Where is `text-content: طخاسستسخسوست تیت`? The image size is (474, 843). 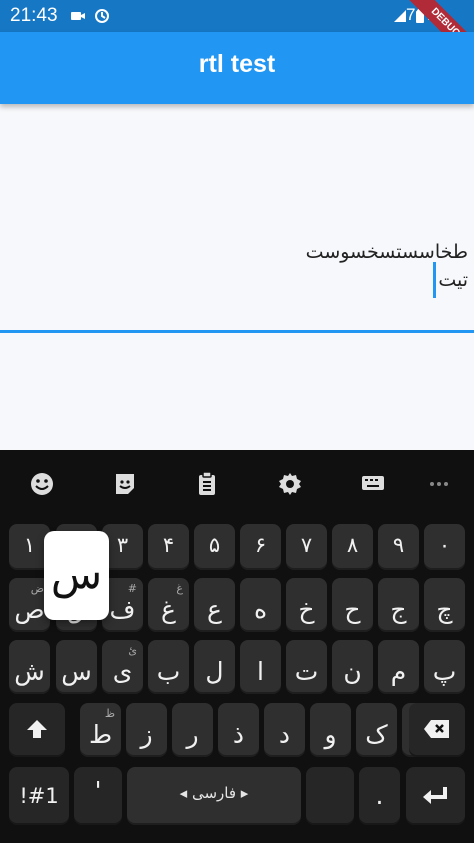 text-content: طخاسستسخسوست تیت is located at coordinates (387, 266).